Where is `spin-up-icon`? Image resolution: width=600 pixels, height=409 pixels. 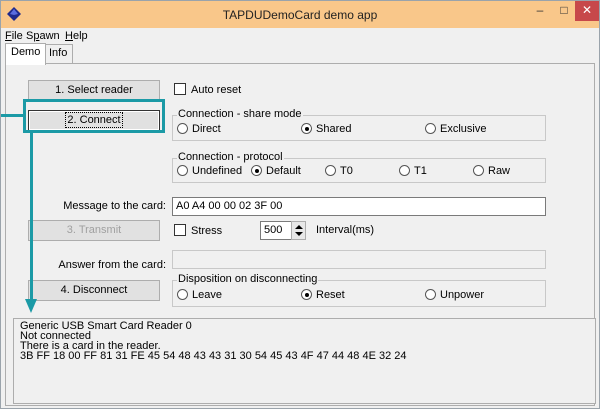 spin-up-icon is located at coordinates (299, 227).